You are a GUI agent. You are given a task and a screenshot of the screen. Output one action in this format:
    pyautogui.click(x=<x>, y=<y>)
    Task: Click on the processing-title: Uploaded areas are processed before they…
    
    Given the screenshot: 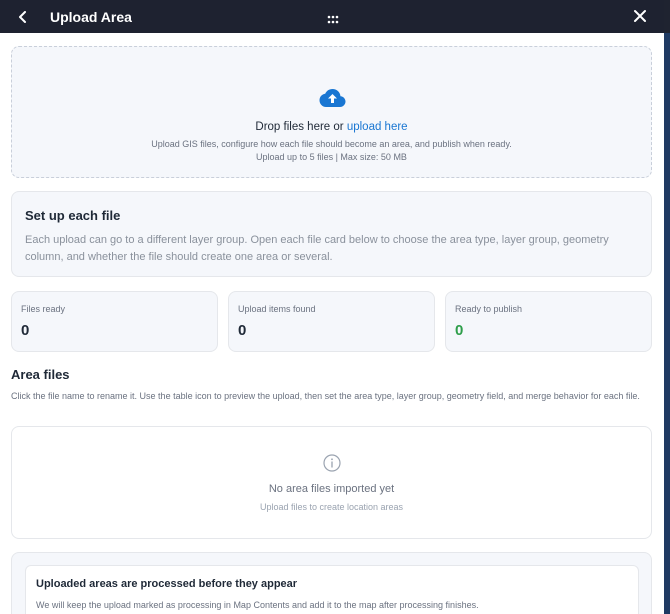 What is the action you would take?
    pyautogui.click(x=167, y=584)
    